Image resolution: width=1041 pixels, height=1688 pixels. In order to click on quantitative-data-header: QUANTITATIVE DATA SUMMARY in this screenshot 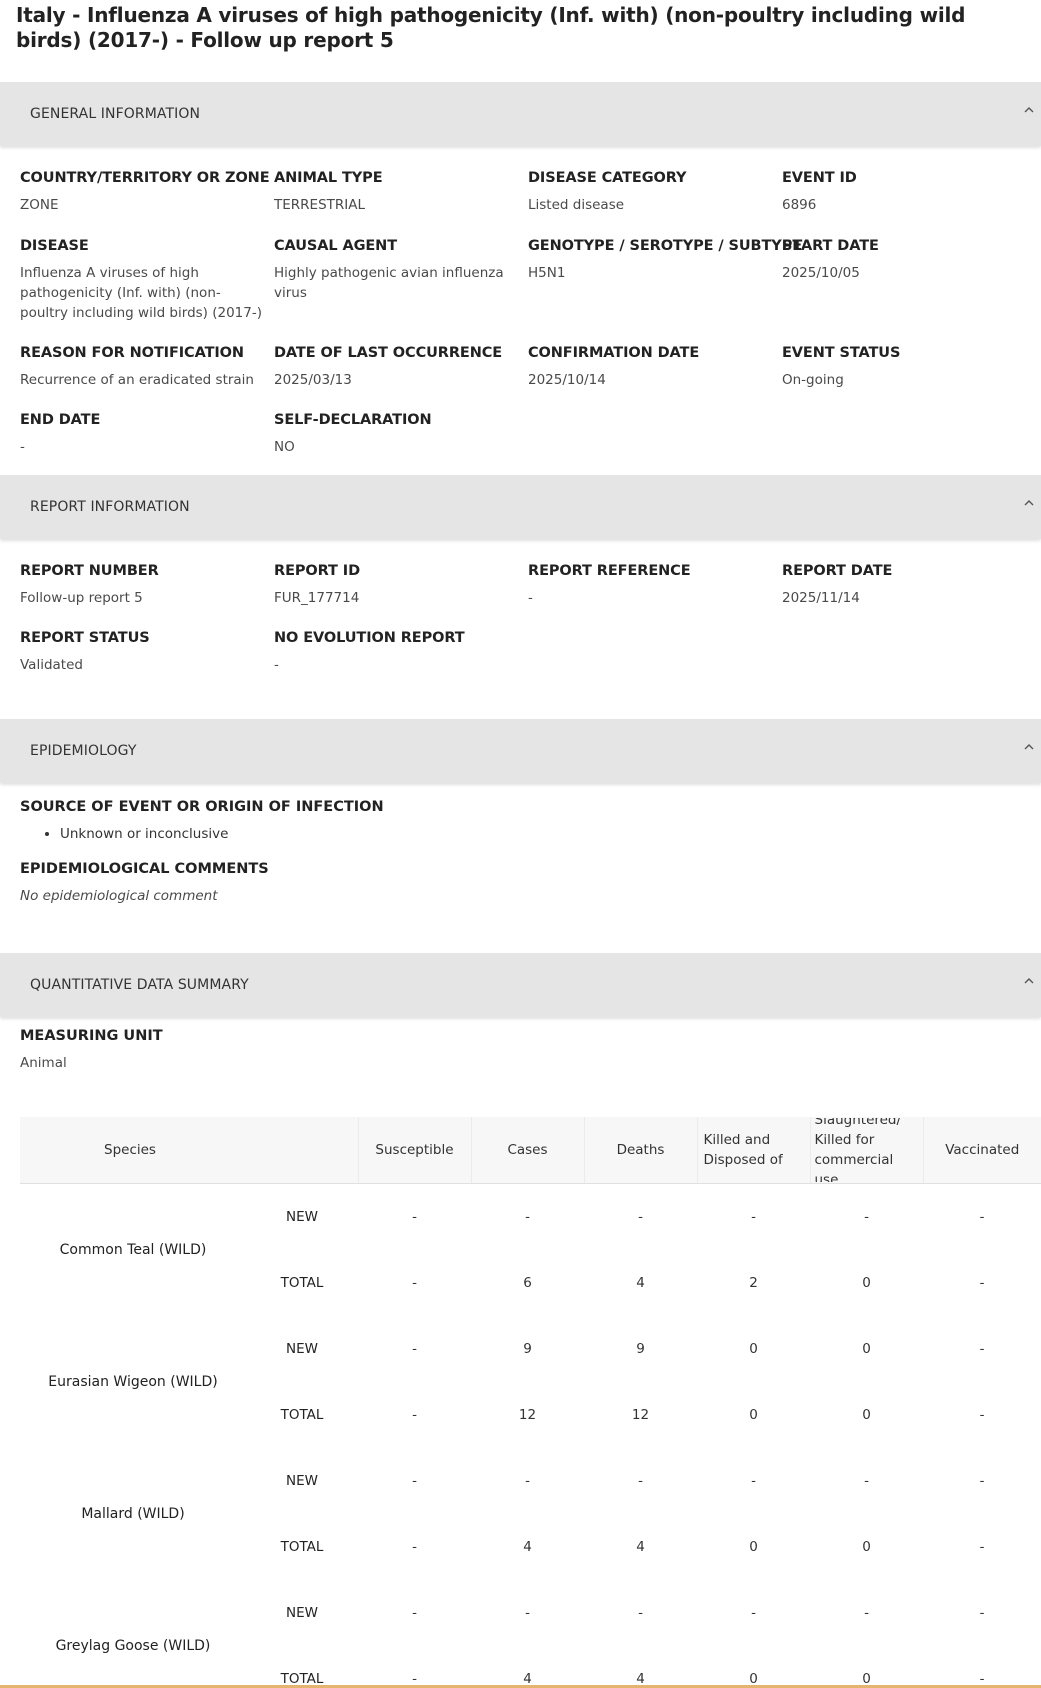, I will do `click(520, 985)`.